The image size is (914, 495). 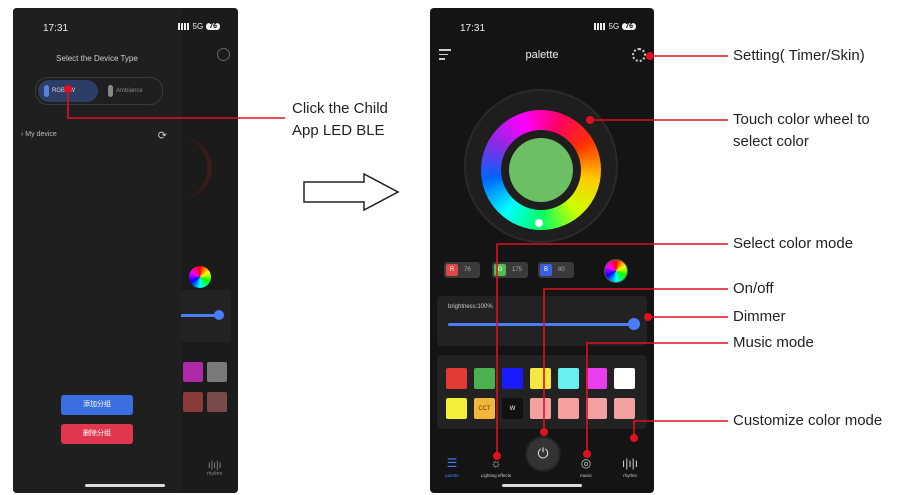 What do you see at coordinates (657, 398) in the screenshot?
I see `callout-line-music` at bounding box center [657, 398].